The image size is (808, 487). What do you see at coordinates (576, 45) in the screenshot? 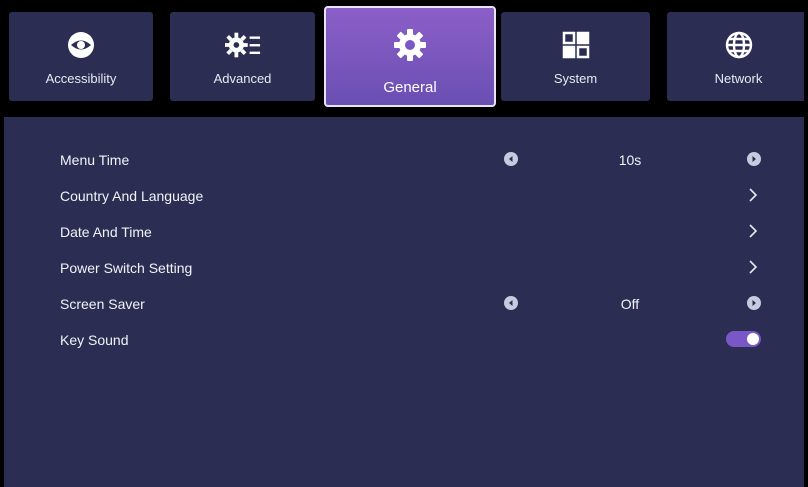
I see `grid-icon` at bounding box center [576, 45].